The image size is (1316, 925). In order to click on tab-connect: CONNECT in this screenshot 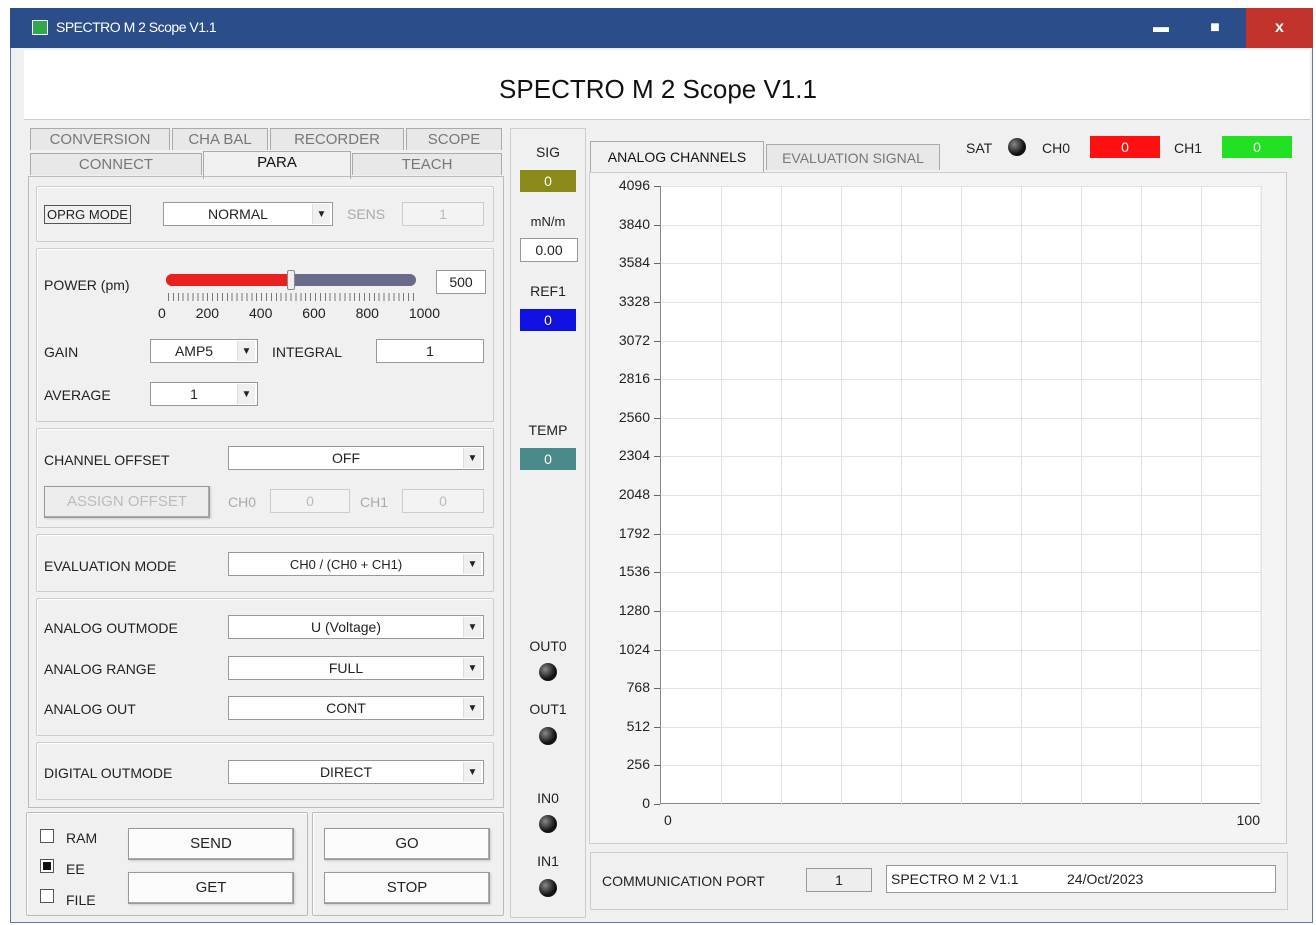, I will do `click(116, 164)`.